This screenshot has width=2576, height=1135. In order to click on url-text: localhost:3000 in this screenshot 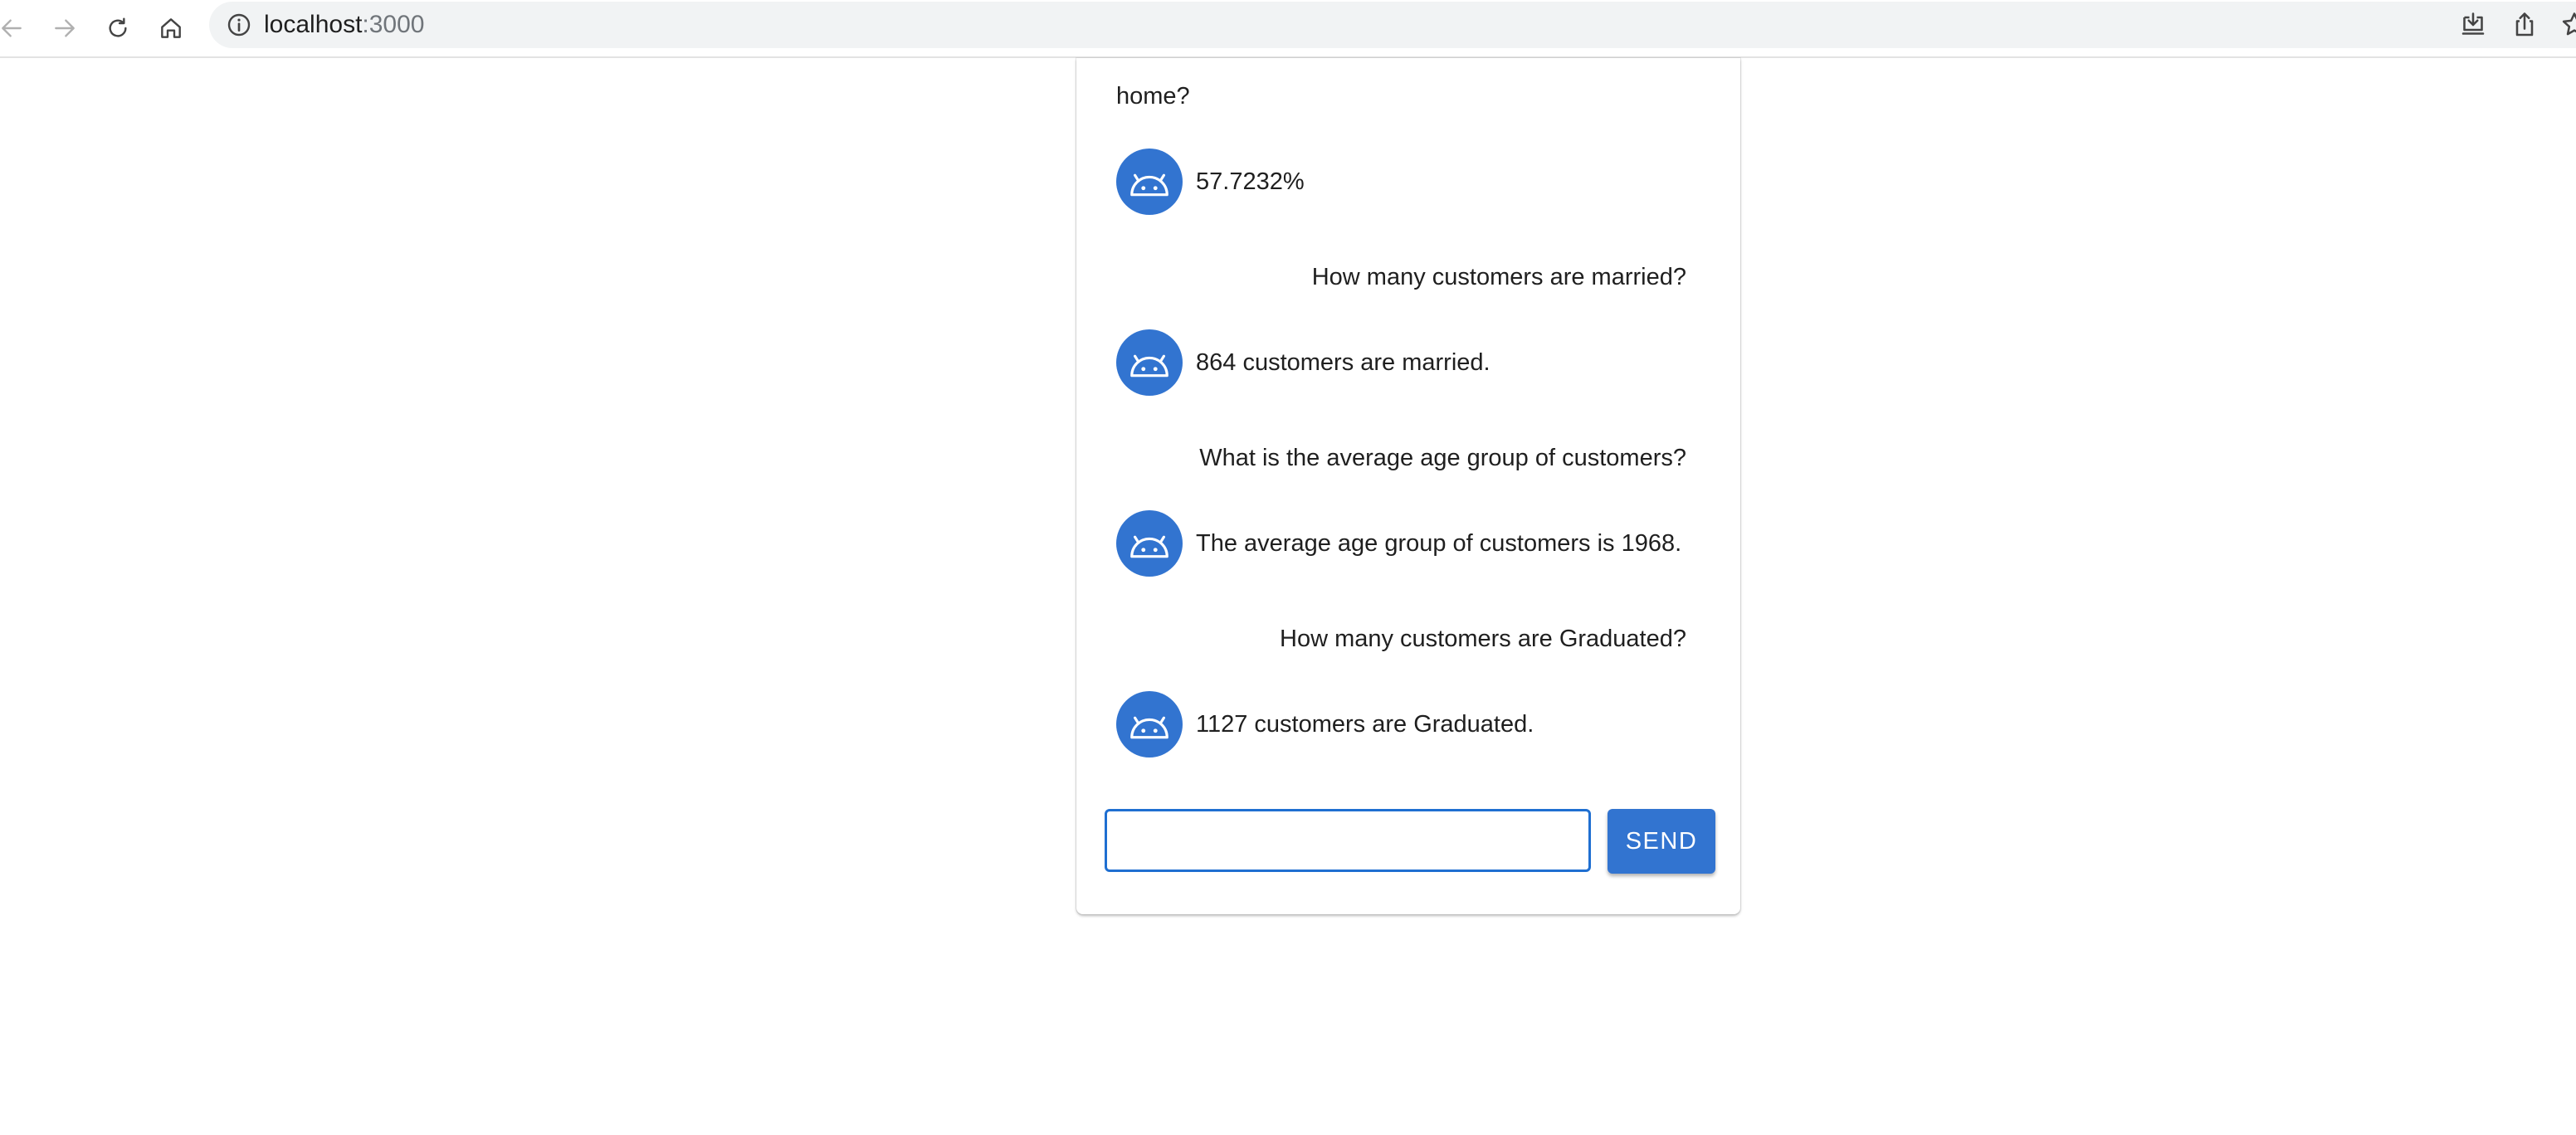, I will do `click(344, 25)`.